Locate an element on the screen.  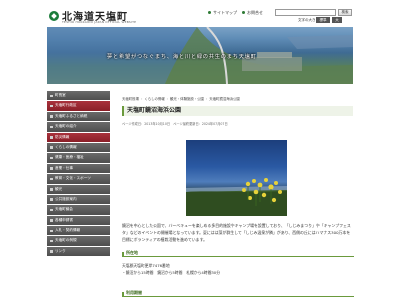
sidebar-item: 天塩町議会 is located at coordinates (78, 210).